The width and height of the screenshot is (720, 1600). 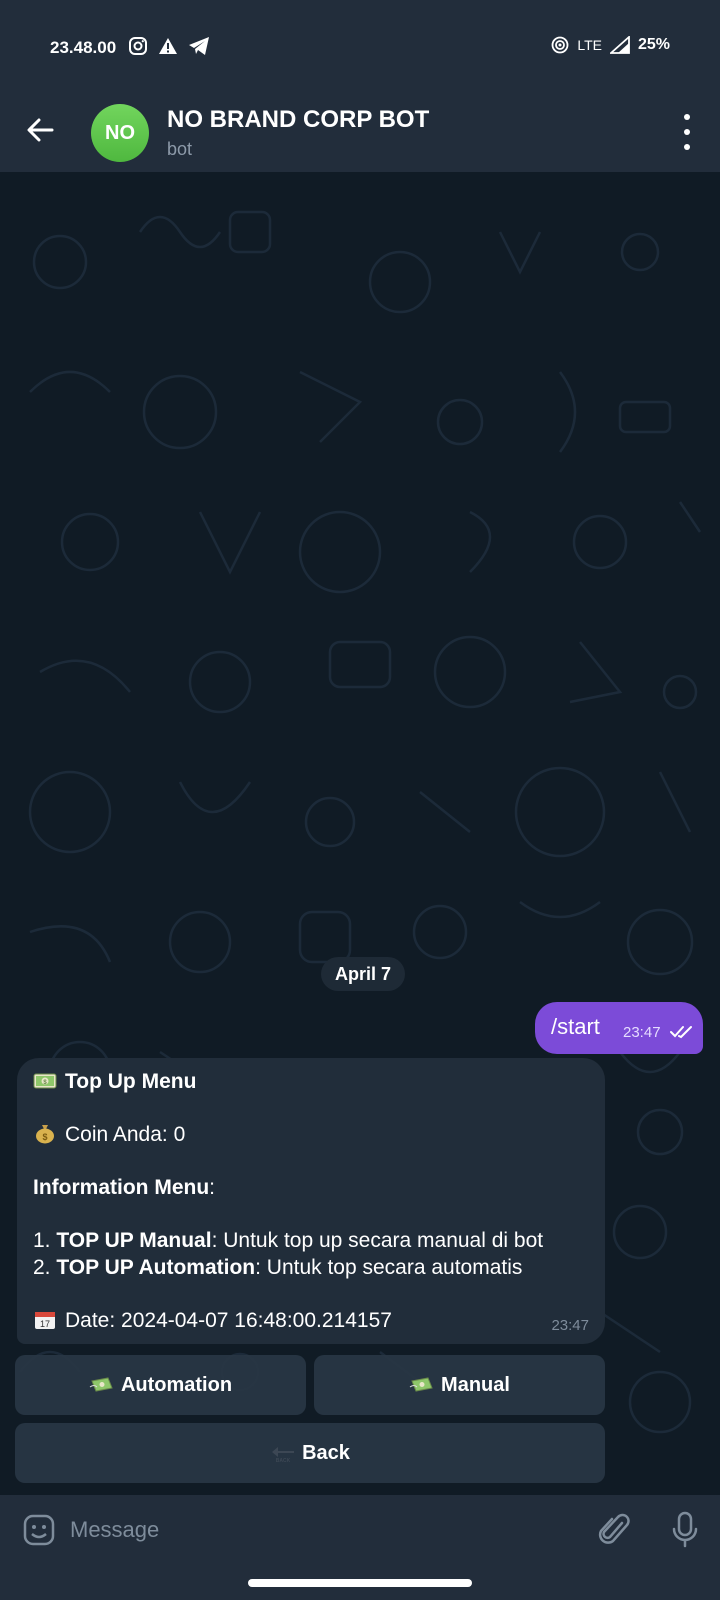 I want to click on double-check-icon, so click(x=681, y=1032).